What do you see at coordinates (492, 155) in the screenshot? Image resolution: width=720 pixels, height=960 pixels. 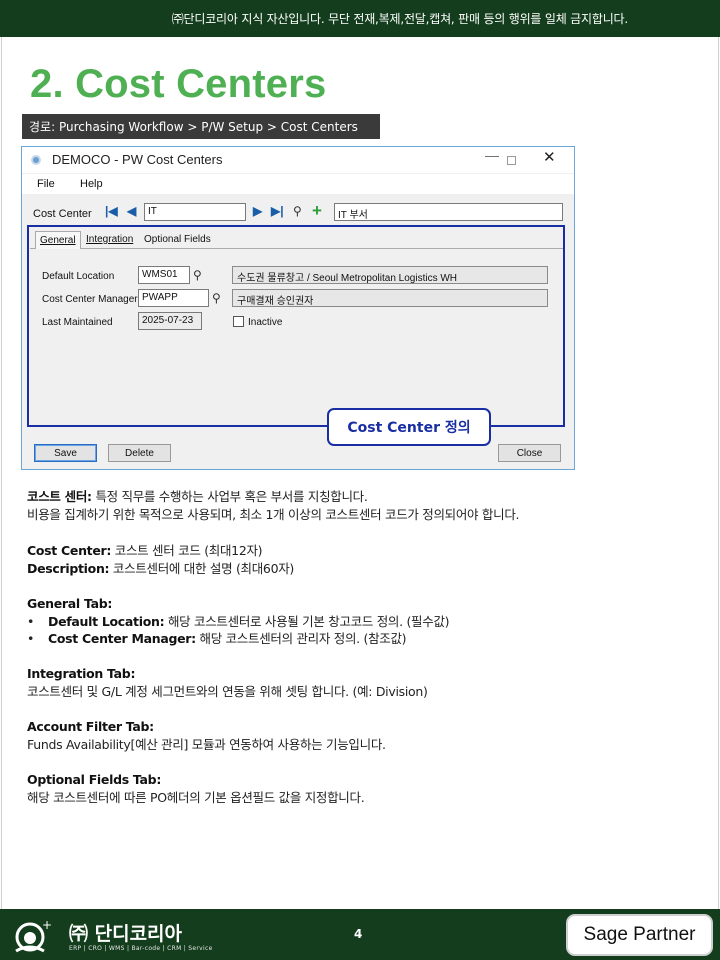 I see `minimize-icon: —` at bounding box center [492, 155].